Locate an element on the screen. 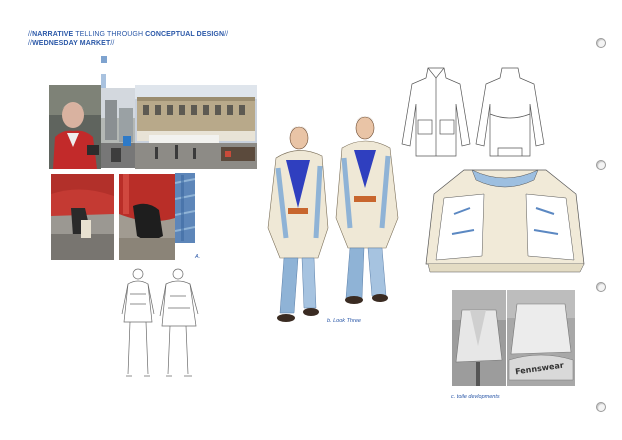 This screenshot has width=622, height=440. caption-toile-developments: c. toile devlopments is located at coordinates (475, 397).